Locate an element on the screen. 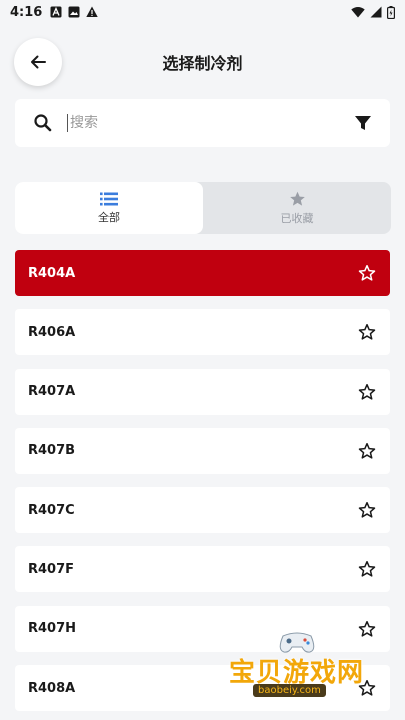 This screenshot has height=720, width=405. tab-favorites: 已收藏 is located at coordinates (297, 208).